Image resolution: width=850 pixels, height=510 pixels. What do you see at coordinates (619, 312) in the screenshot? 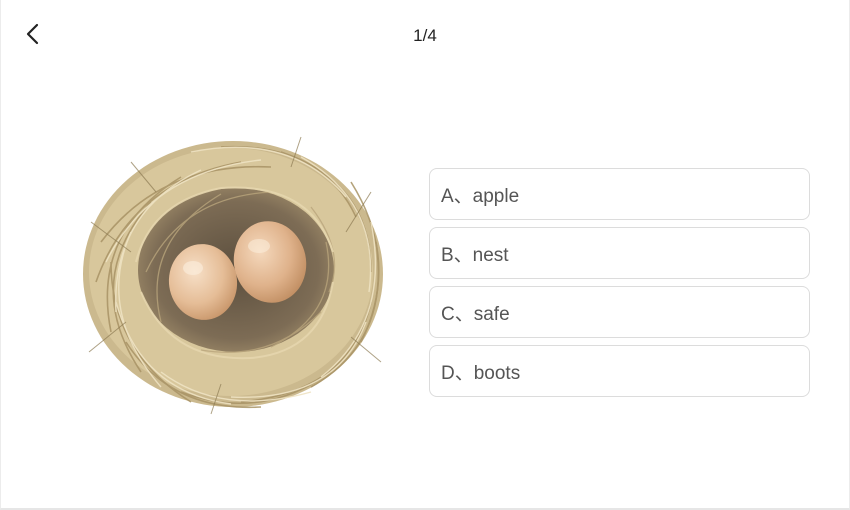
I see `option-c: C、safe` at bounding box center [619, 312].